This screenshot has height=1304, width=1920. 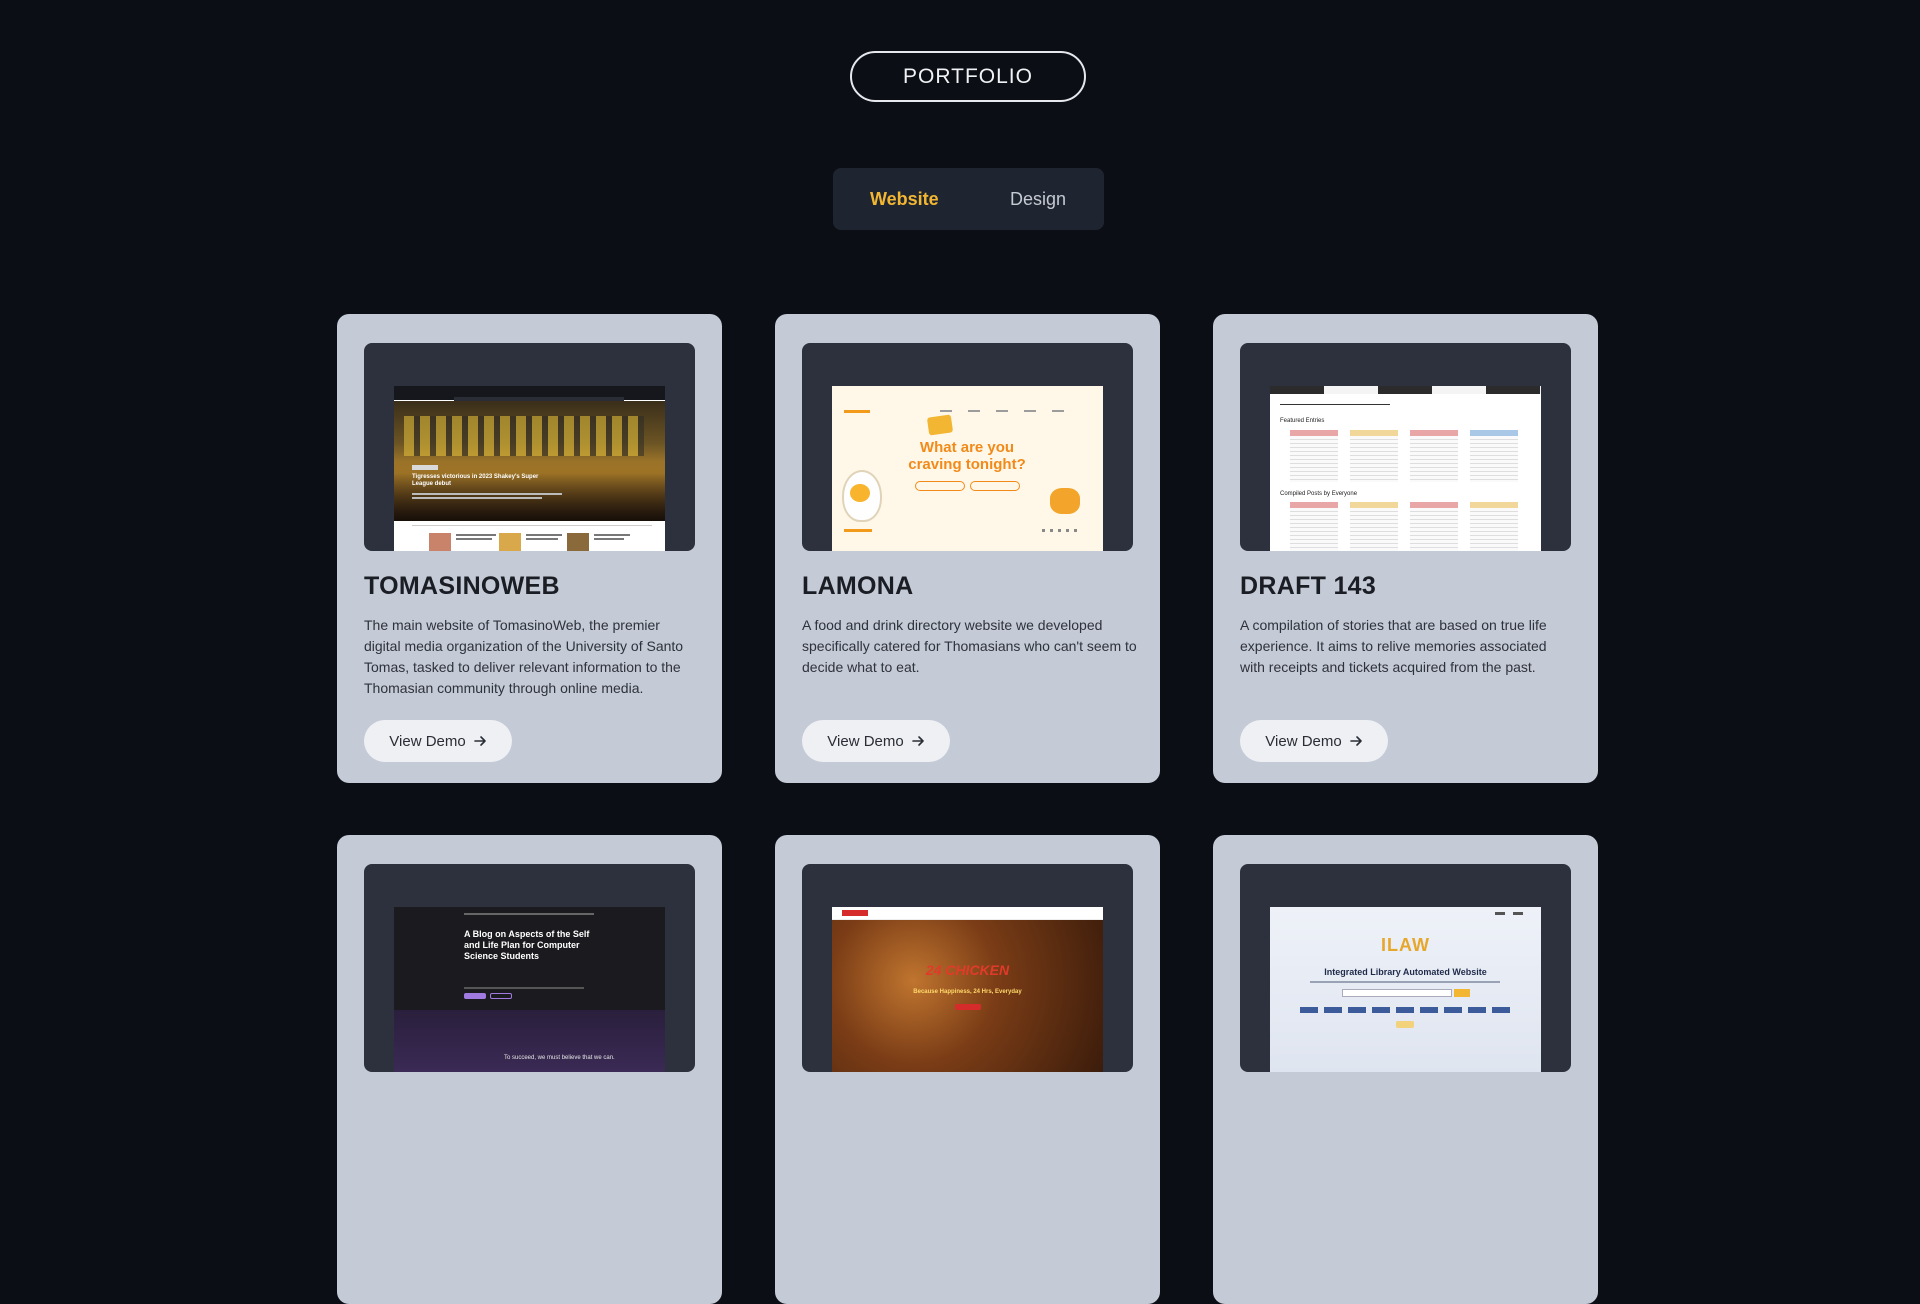 I want to click on project-preview-frame: What are you craving tonight?, so click(x=967, y=447).